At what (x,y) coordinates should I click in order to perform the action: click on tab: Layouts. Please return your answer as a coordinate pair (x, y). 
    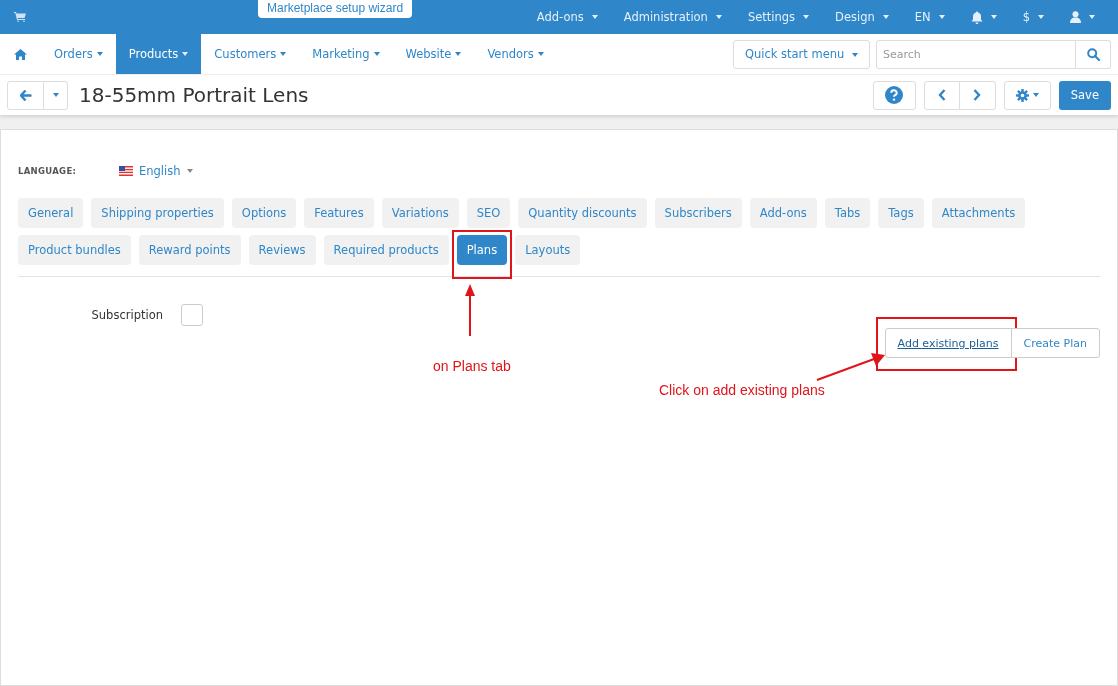
    Looking at the image, I should click on (548, 250).